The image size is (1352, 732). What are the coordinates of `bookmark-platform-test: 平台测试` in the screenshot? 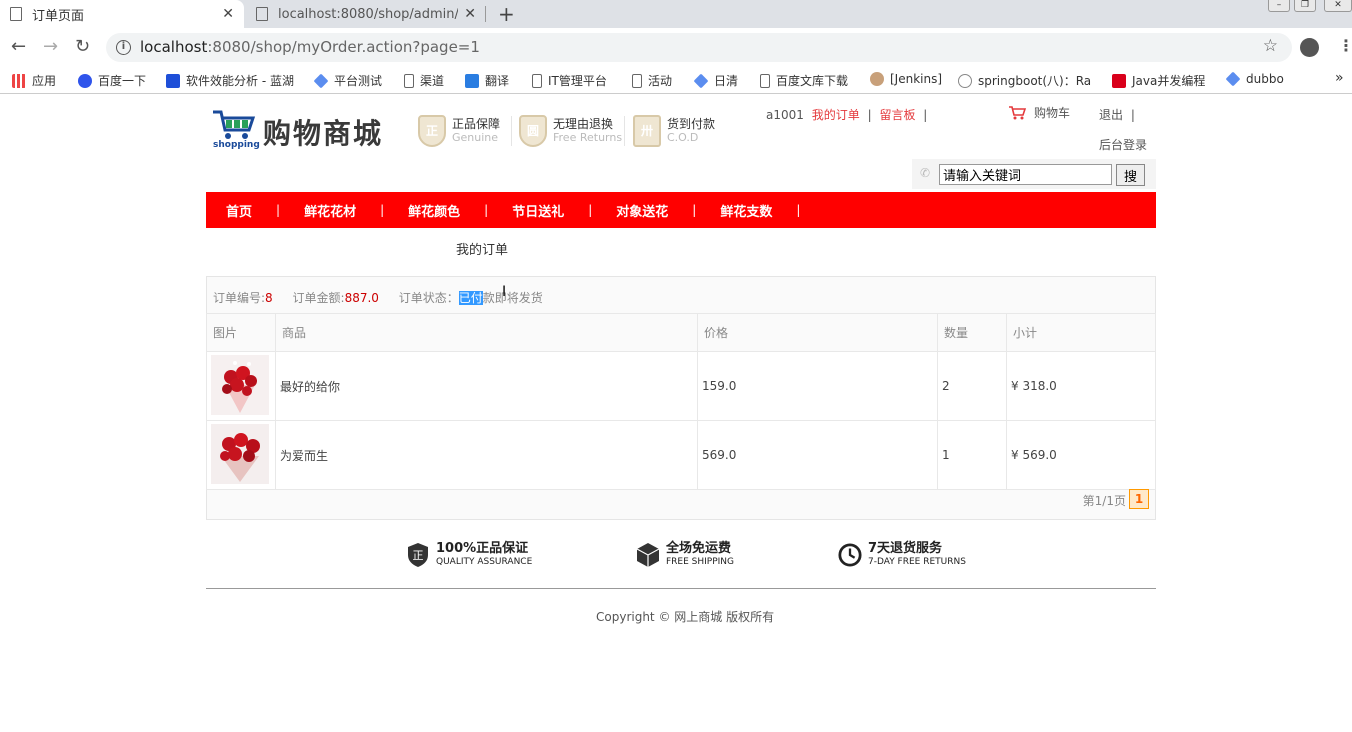 It's located at (347, 80).